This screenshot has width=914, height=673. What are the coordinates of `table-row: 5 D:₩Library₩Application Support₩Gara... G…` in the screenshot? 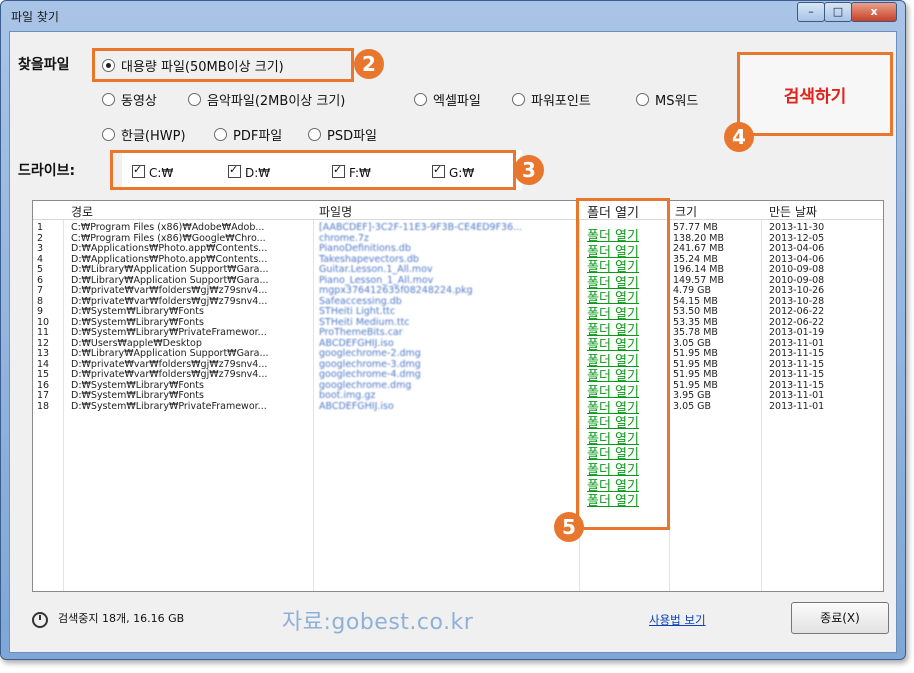 It's located at (458, 270).